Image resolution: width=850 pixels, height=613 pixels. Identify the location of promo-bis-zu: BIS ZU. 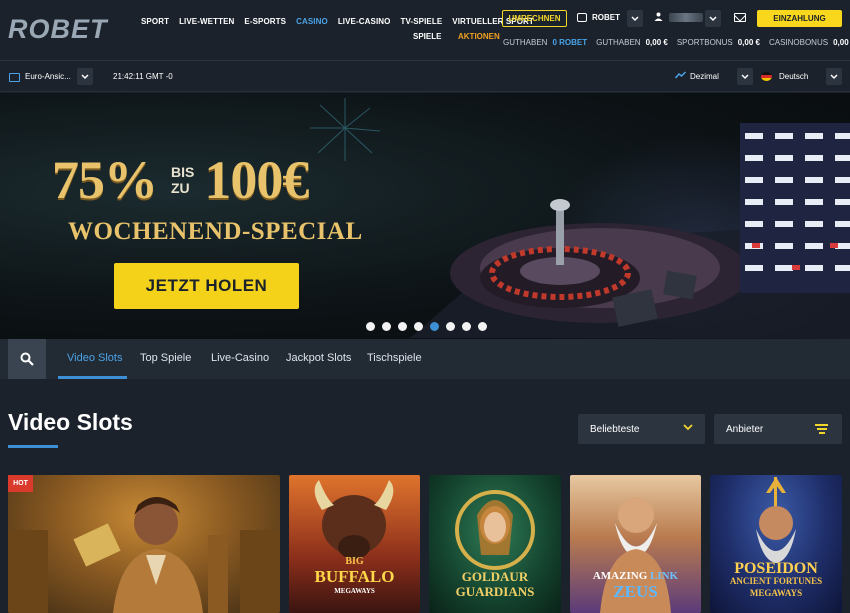
(182, 180).